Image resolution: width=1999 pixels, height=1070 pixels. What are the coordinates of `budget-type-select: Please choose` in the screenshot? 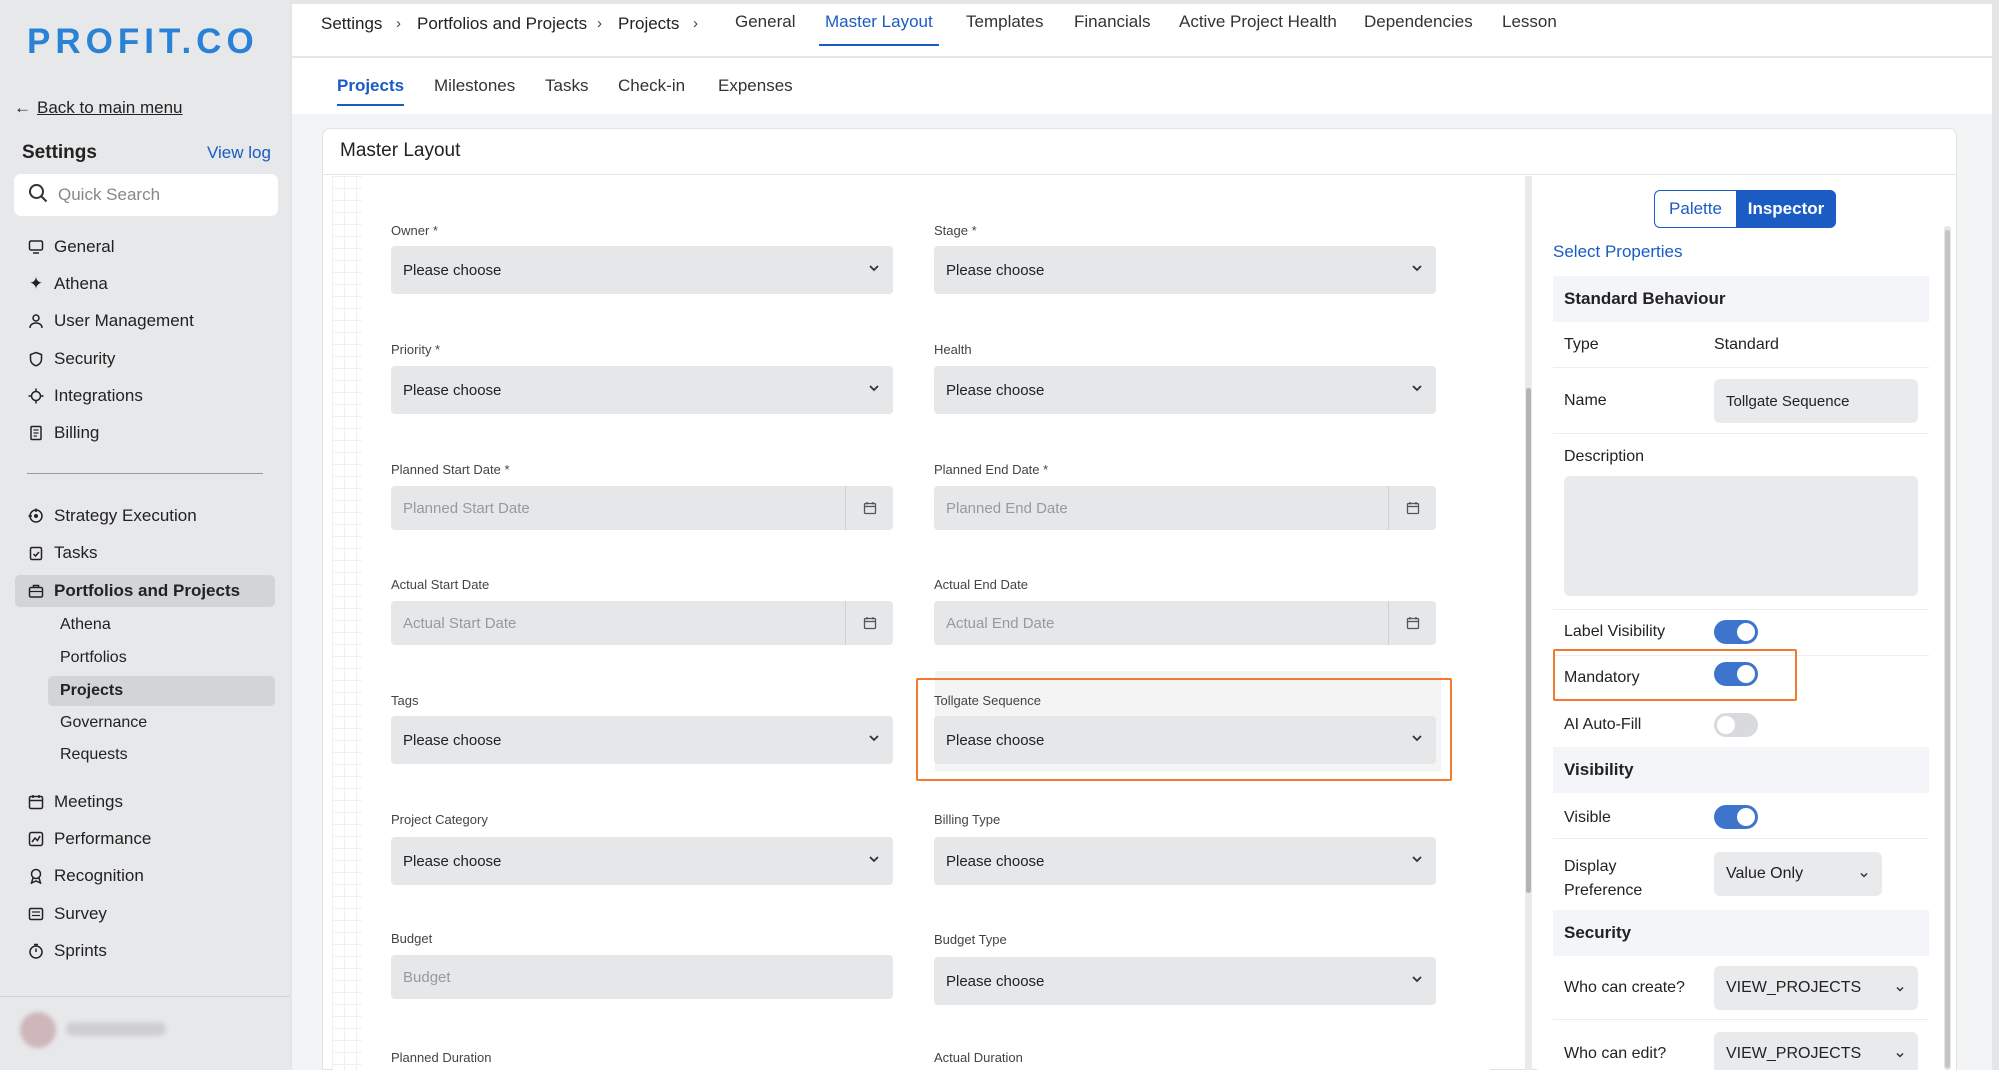 It's located at (1185, 981).